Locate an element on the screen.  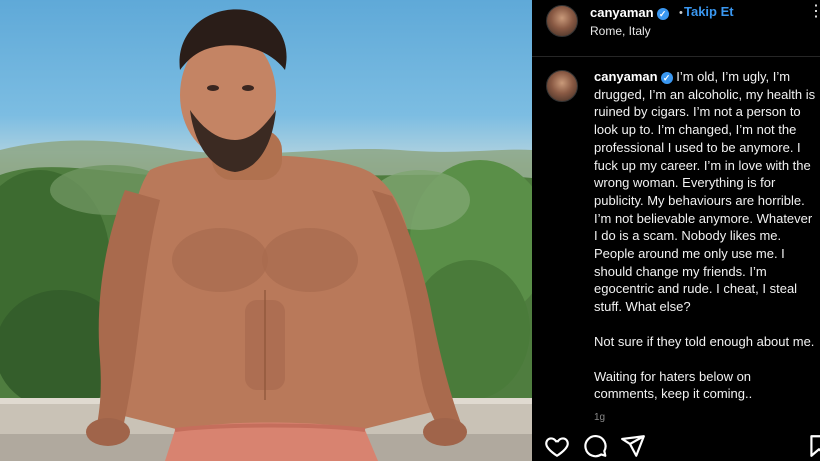
follow-button: Takip Et is located at coordinates (709, 11).